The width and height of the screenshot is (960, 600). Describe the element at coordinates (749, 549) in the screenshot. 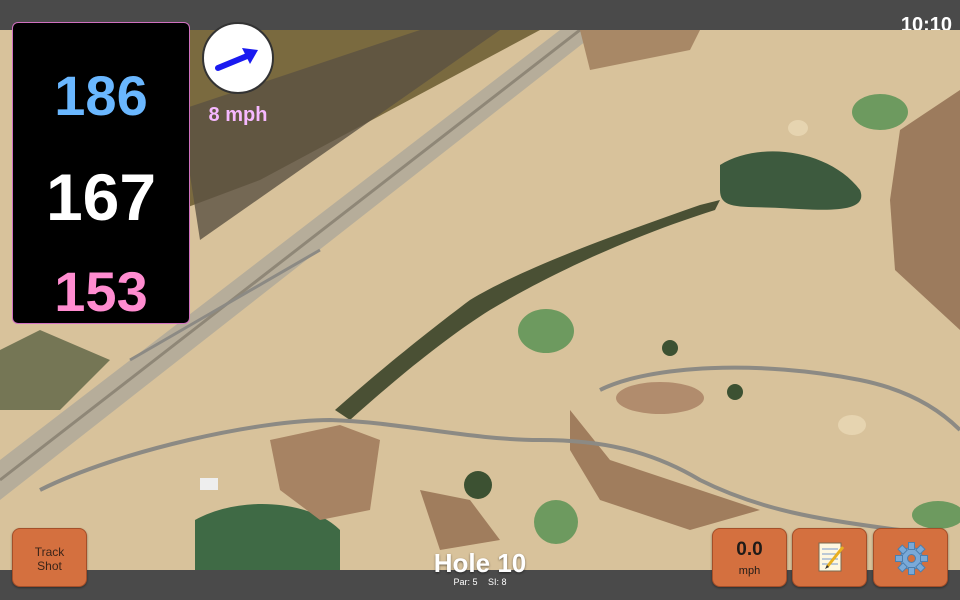

I see `speed-value: 0.0` at that location.